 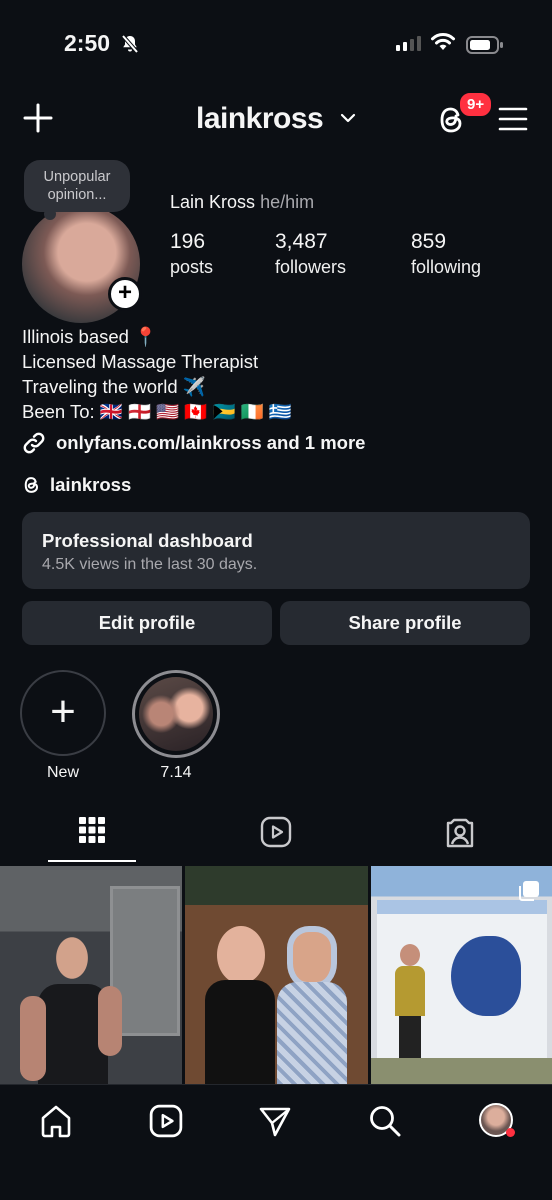 I want to click on menu-icon, so click(x=513, y=119).